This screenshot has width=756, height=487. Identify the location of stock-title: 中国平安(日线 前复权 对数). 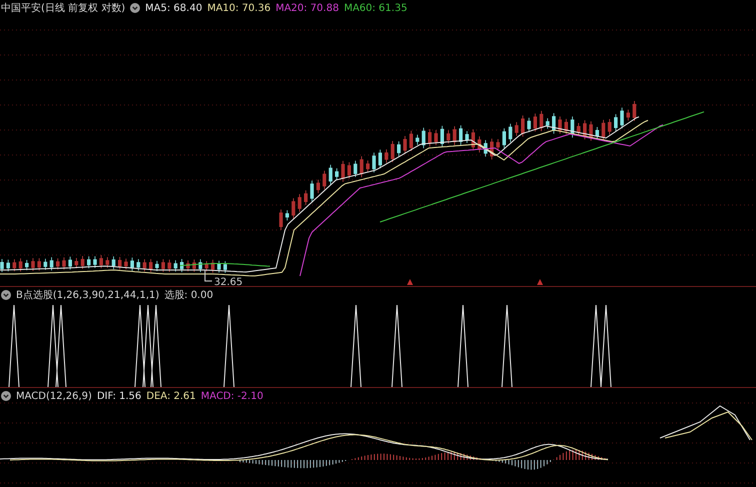
(63, 8).